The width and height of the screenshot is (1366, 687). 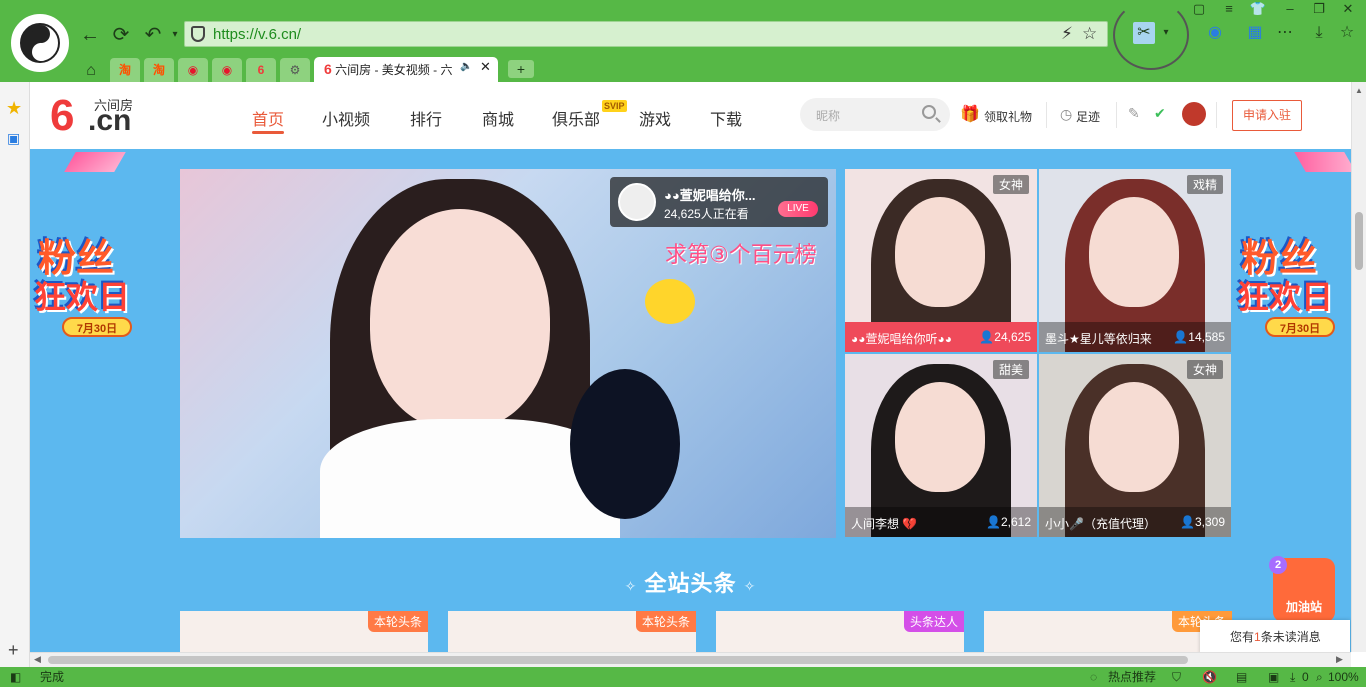 I want to click on mute-icon: 🔇, so click(x=1209, y=677).